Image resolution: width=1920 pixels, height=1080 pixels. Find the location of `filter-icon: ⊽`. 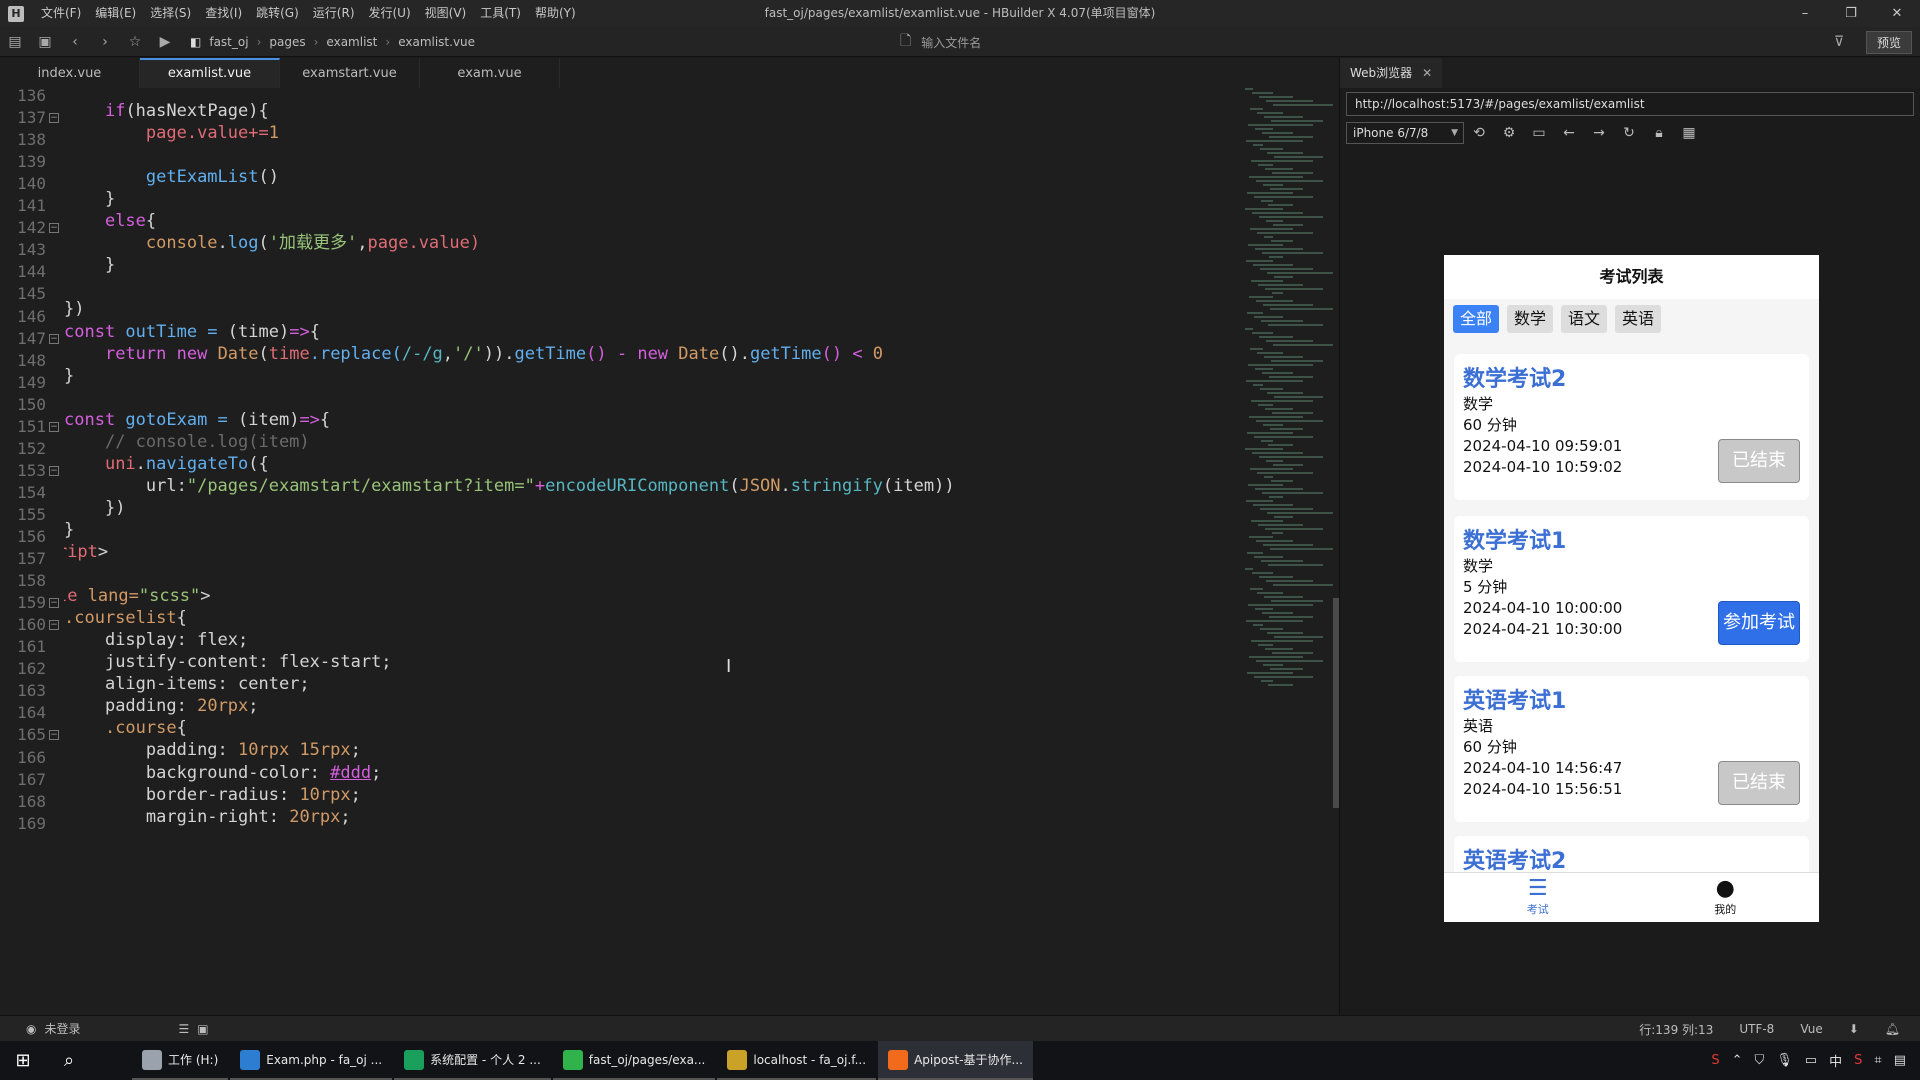

filter-icon: ⊽ is located at coordinates (1839, 42).